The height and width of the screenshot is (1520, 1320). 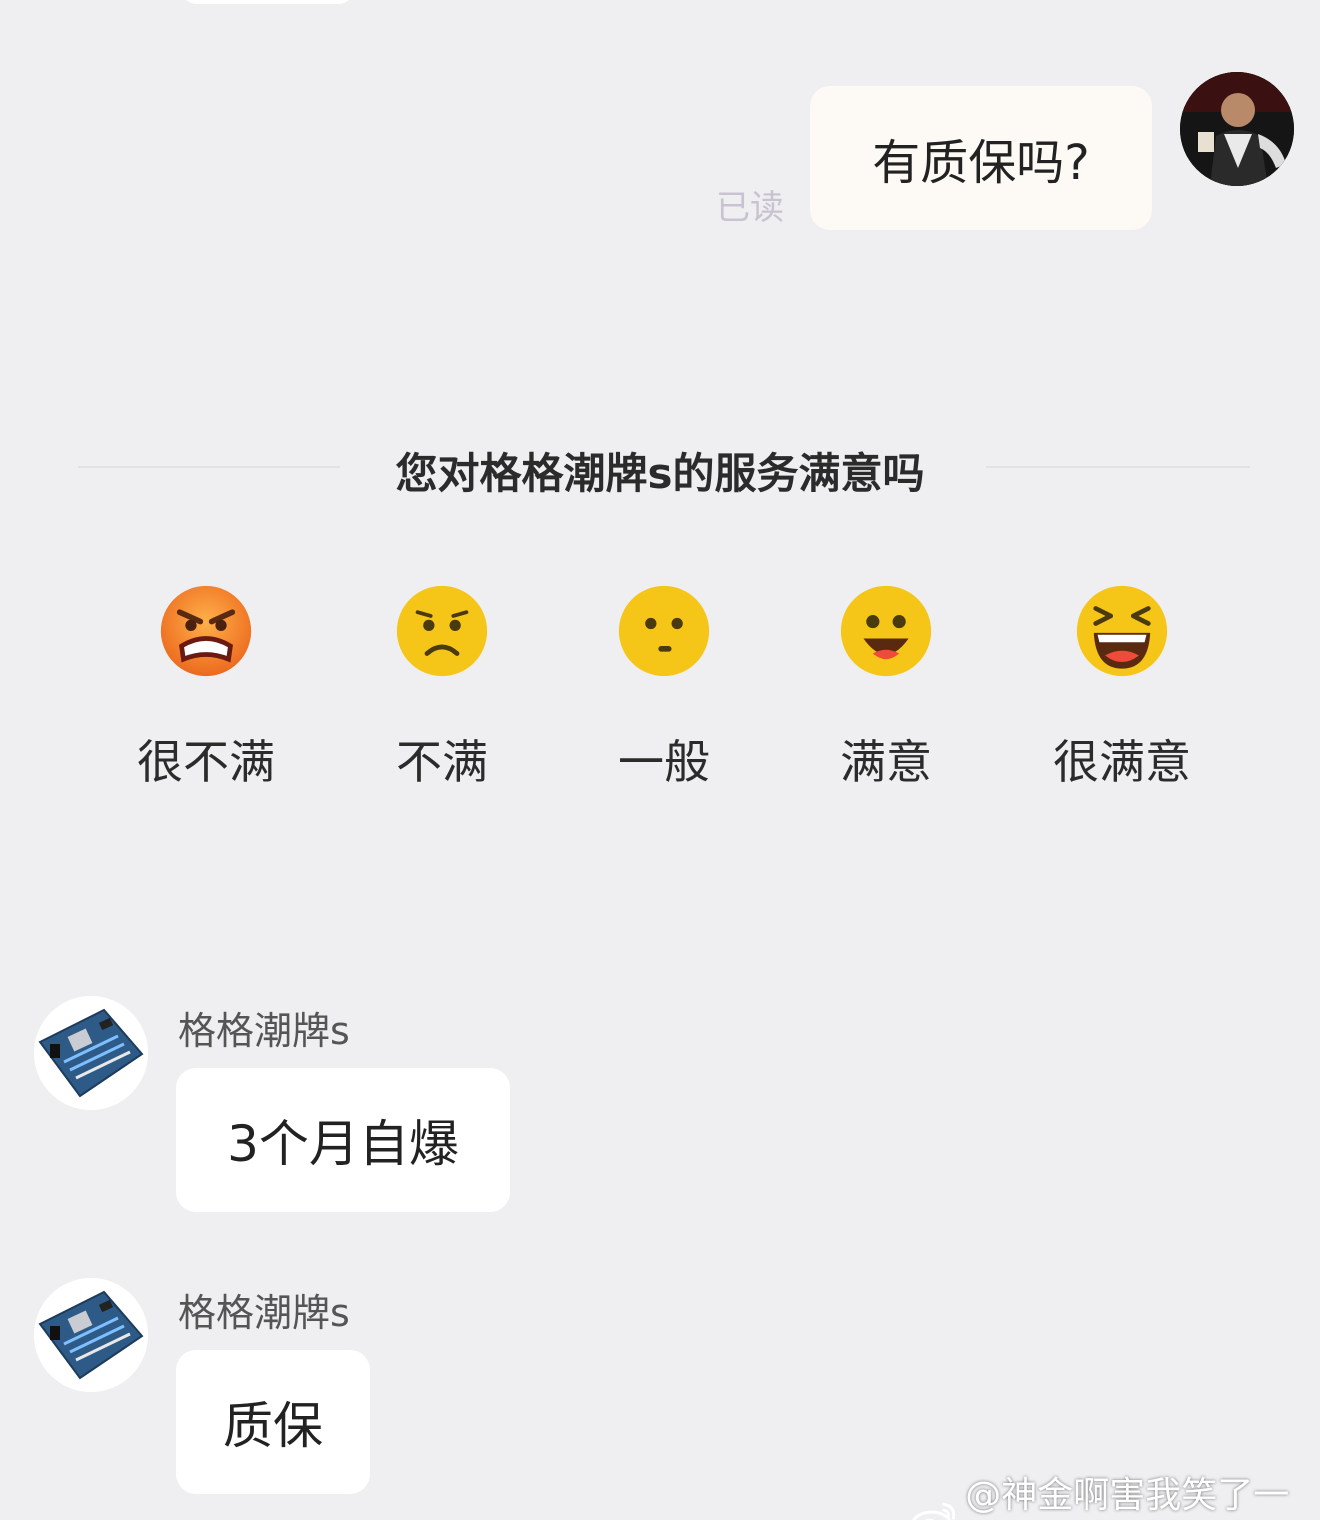 What do you see at coordinates (1237, 129) in the screenshot?
I see `user-avatar` at bounding box center [1237, 129].